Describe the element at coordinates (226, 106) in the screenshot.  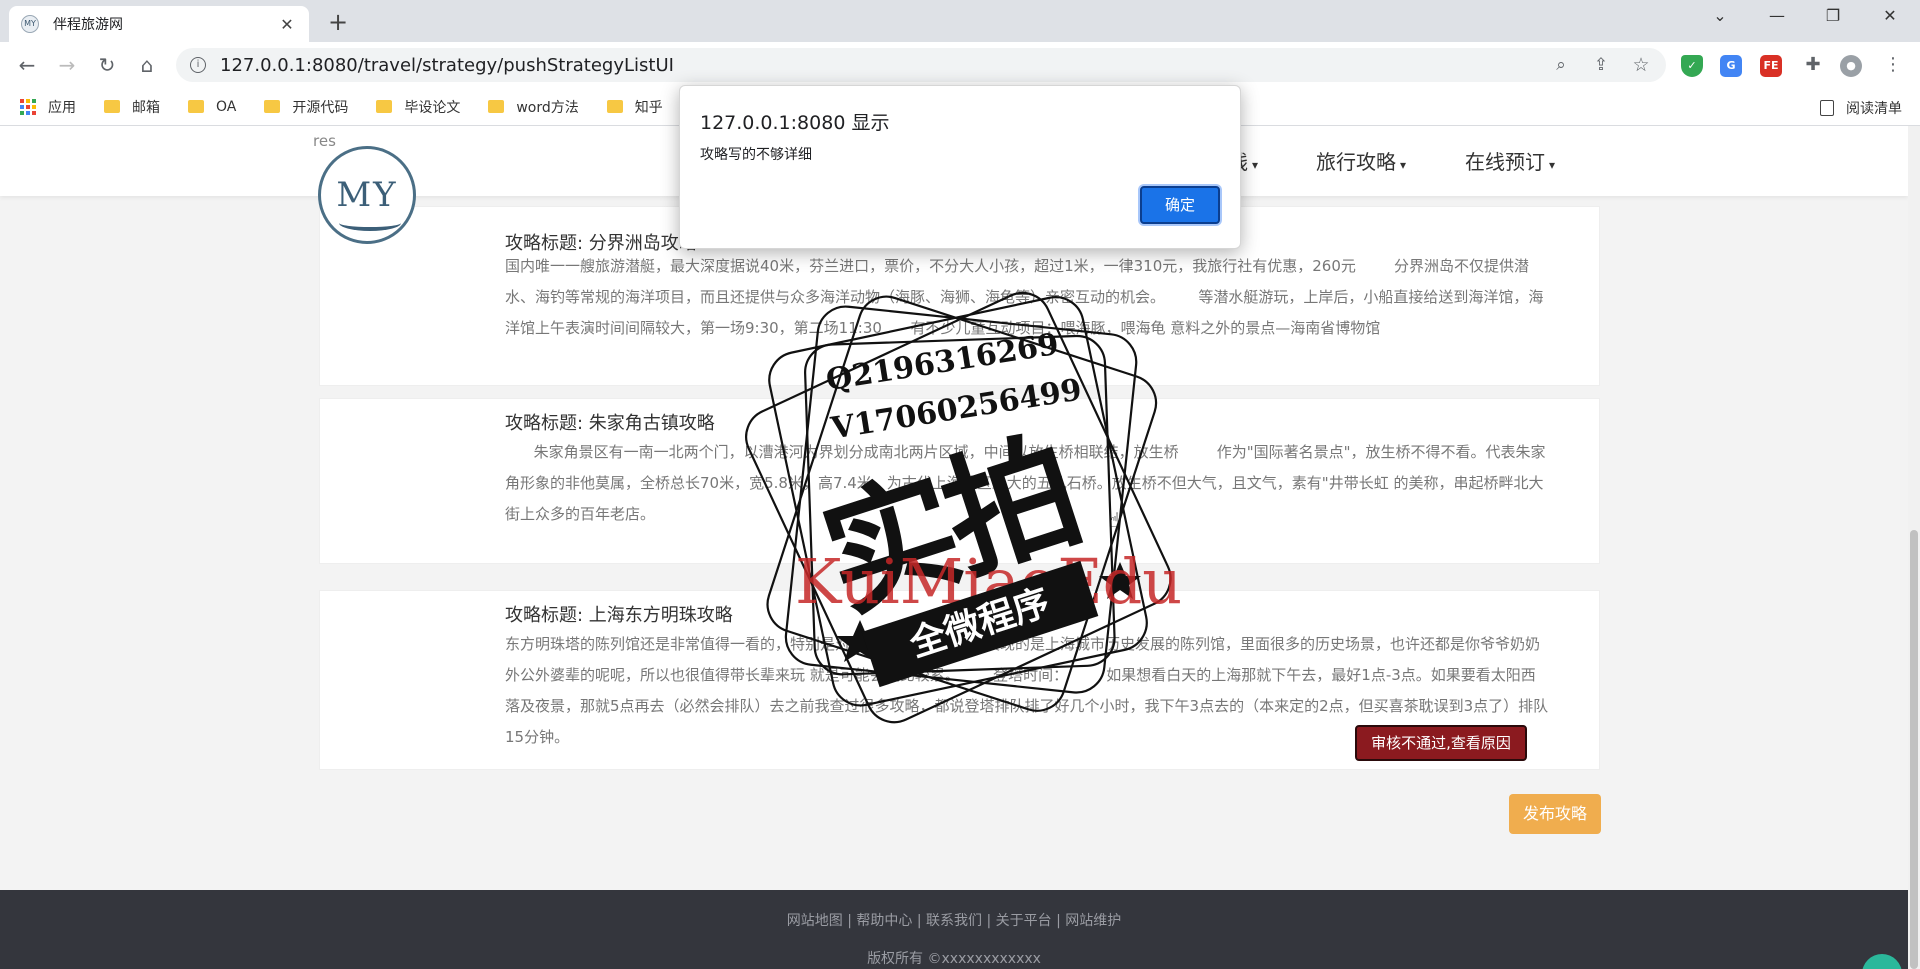
I see `bookmark-label: OA` at that location.